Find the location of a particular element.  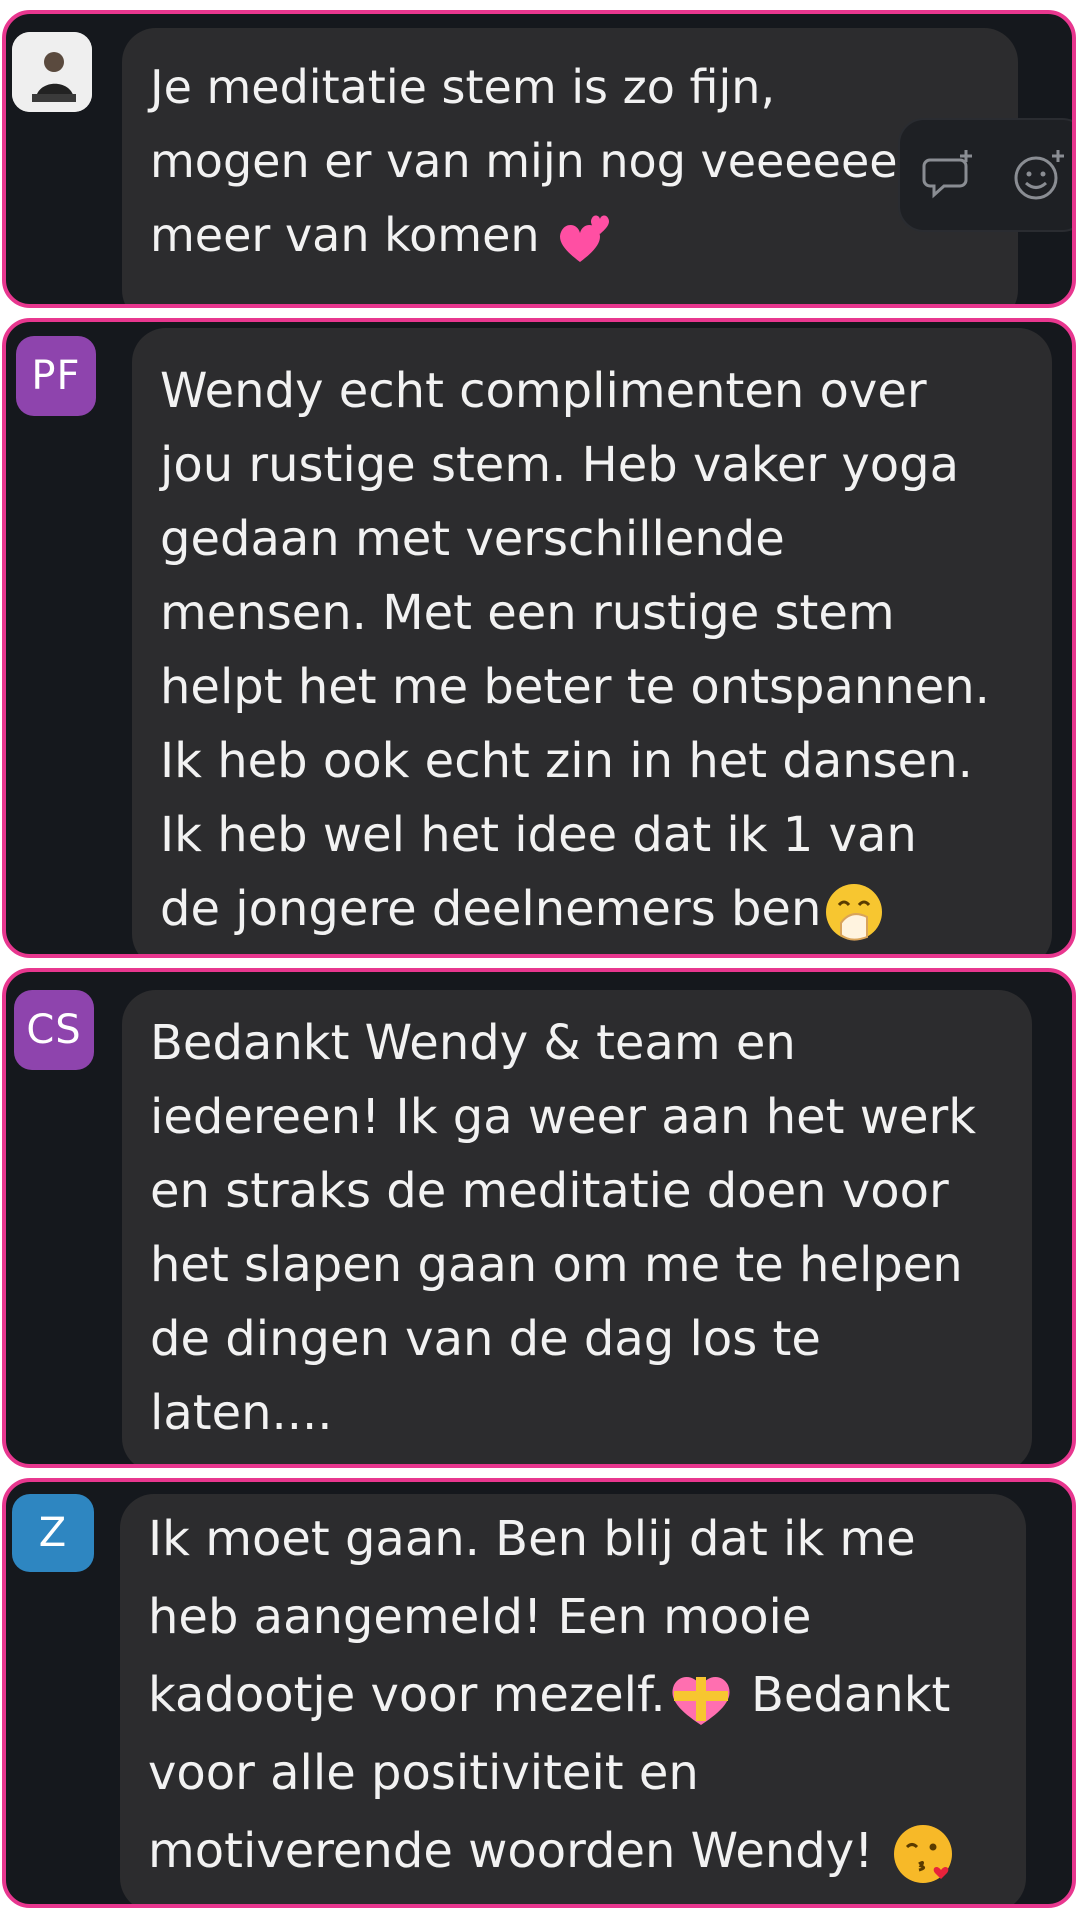

avatar-initials: CS is located at coordinates (54, 1030).